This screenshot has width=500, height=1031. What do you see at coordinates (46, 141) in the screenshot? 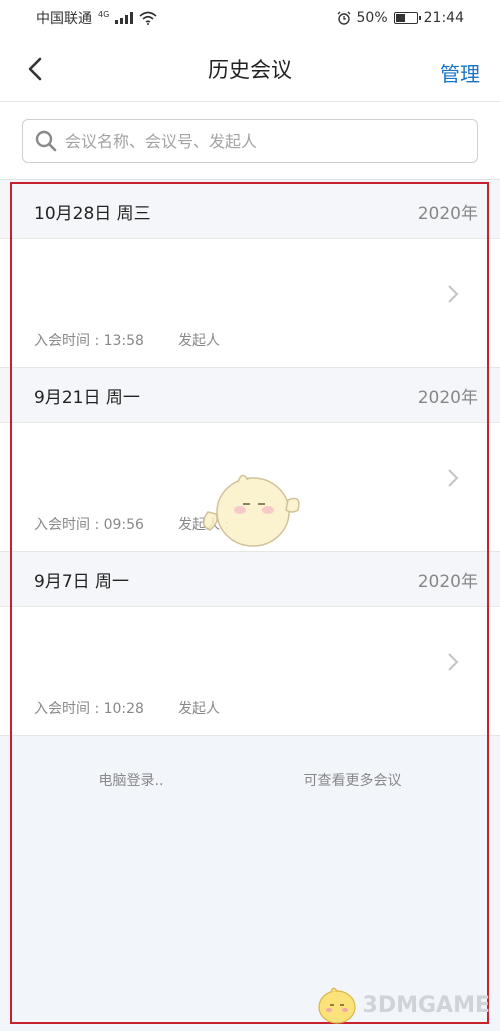
I see `search-icon` at bounding box center [46, 141].